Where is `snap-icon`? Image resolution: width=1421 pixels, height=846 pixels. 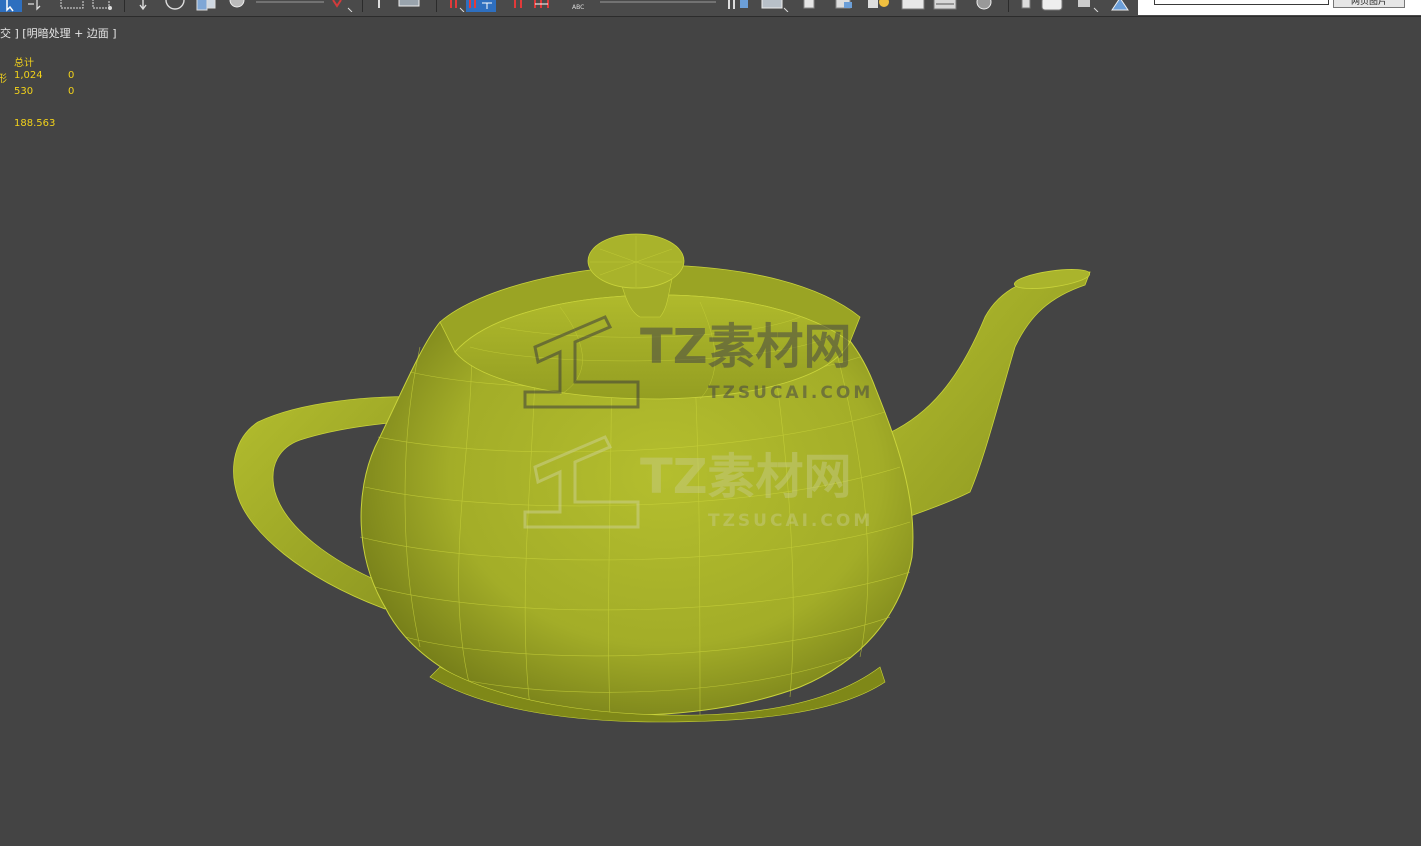 snap-icon is located at coordinates (381, 6).